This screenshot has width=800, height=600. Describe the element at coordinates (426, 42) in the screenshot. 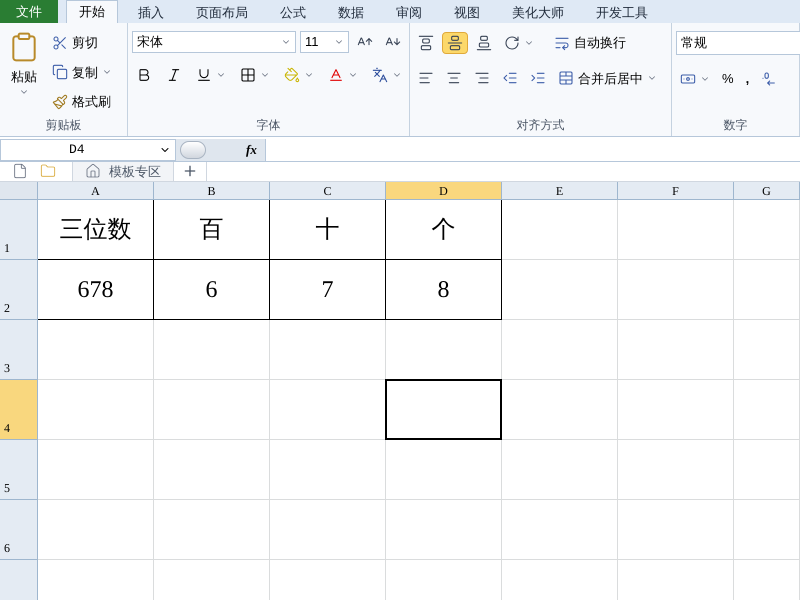

I see `top-align-icon` at that location.